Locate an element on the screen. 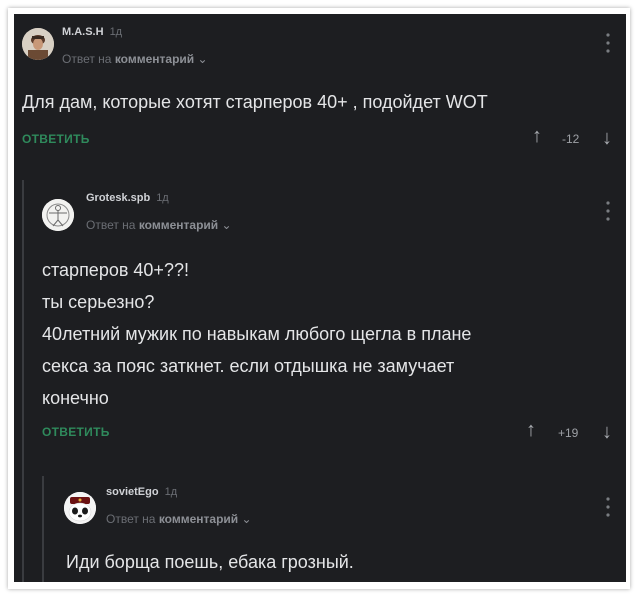 The width and height of the screenshot is (640, 599). username: sovietEgo is located at coordinates (132, 492).